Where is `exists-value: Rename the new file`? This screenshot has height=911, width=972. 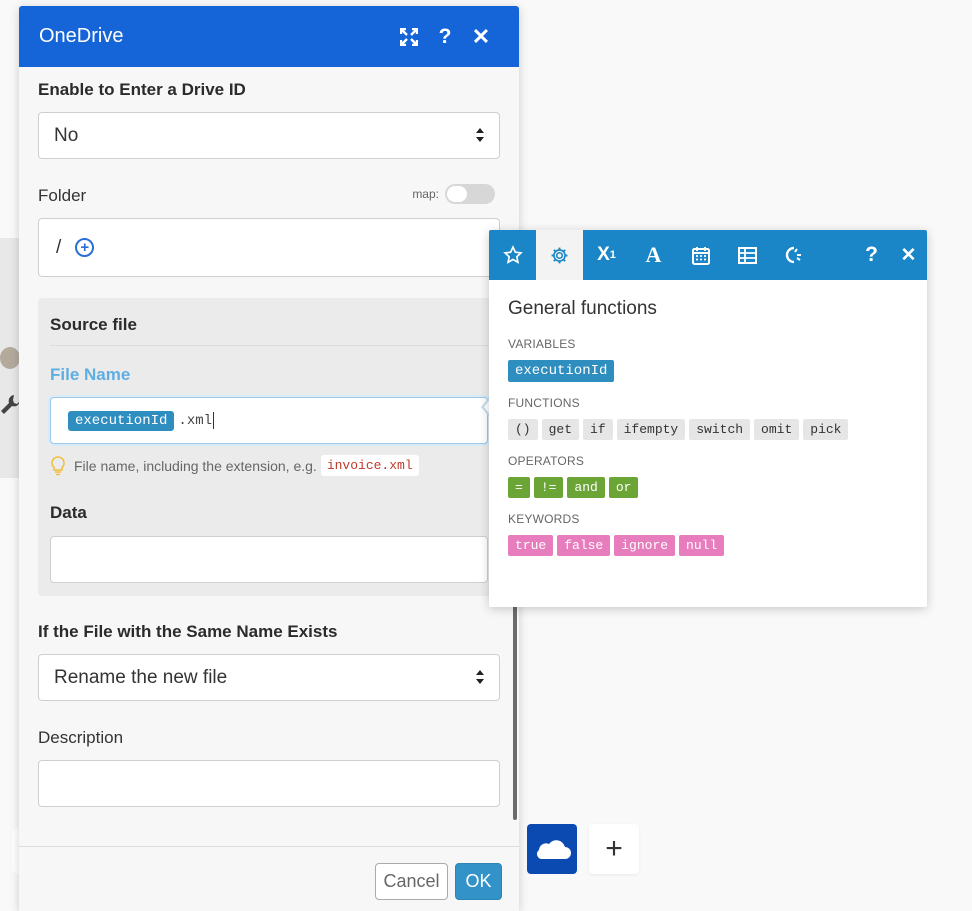
exists-value: Rename the new file is located at coordinates (141, 677).